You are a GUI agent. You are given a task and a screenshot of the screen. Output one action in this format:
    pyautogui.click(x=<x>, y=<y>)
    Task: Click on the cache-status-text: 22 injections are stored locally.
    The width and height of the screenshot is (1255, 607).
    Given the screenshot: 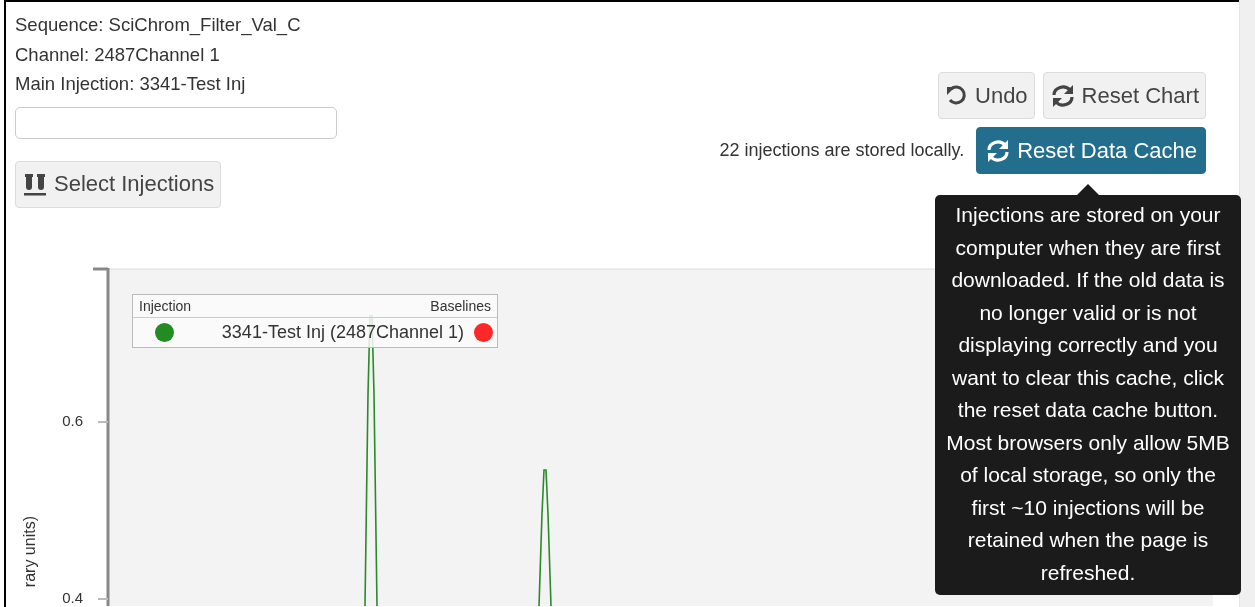 What is the action you would take?
    pyautogui.click(x=842, y=150)
    